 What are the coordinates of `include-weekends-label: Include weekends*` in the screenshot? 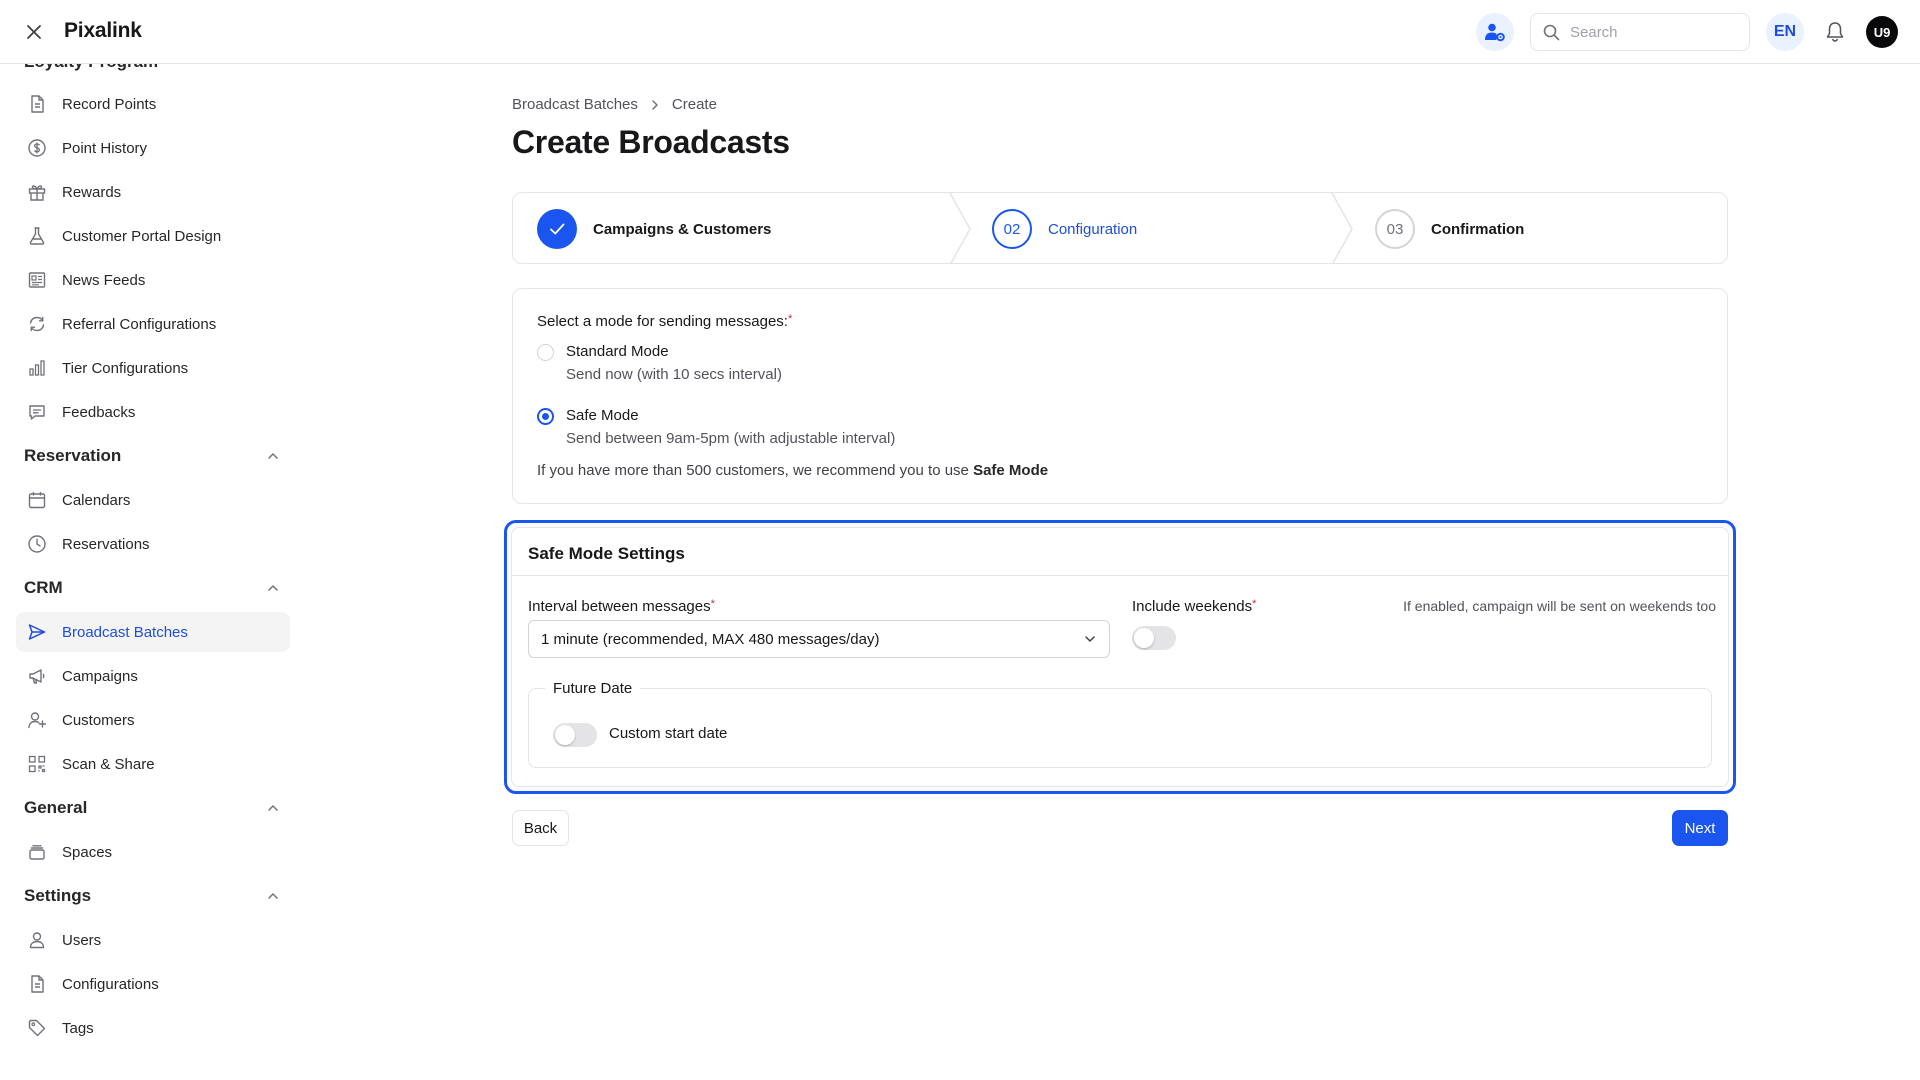 It's located at (1194, 606).